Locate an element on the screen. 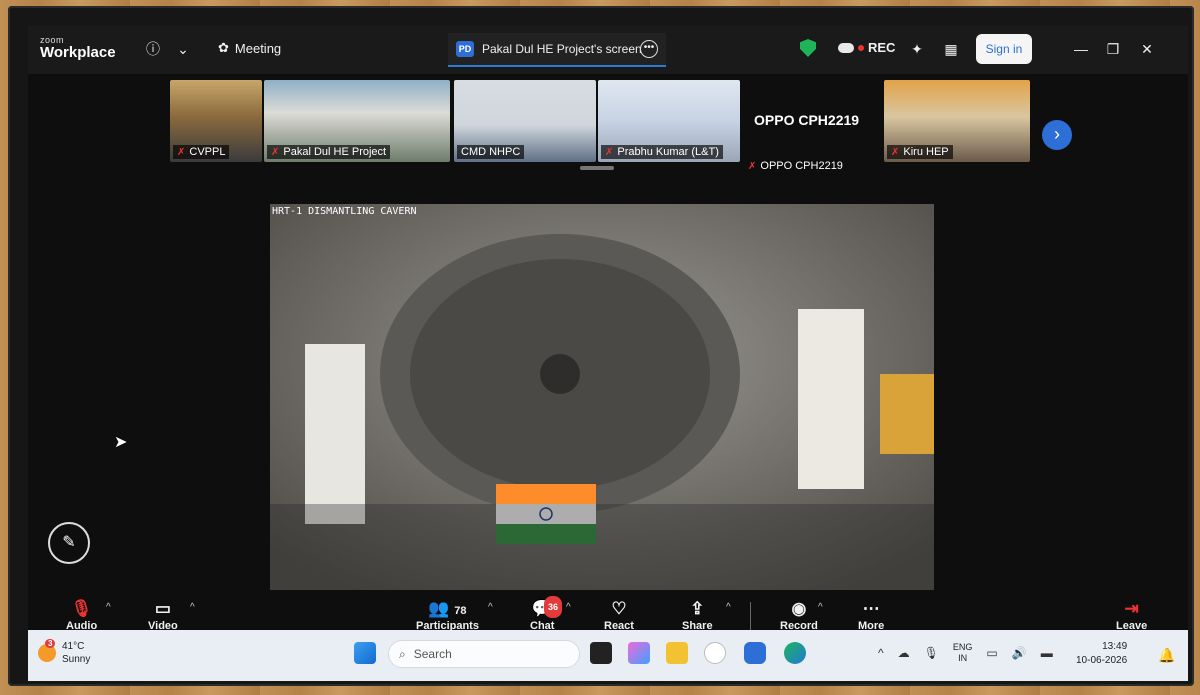 This screenshot has width=1200, height=695. meeting-tab: ✿ Meeting is located at coordinates (249, 48).